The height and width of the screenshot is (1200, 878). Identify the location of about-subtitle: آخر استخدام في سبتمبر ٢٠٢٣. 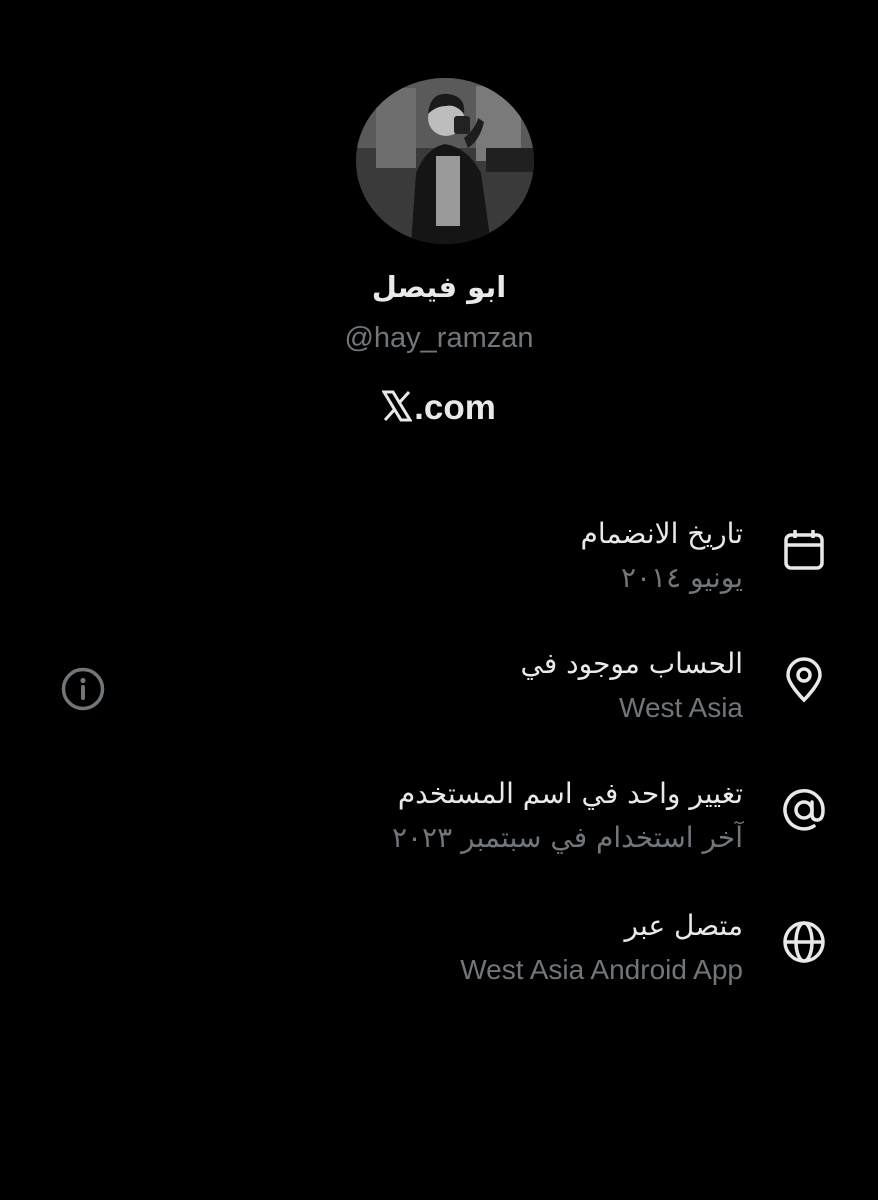
(567, 837).